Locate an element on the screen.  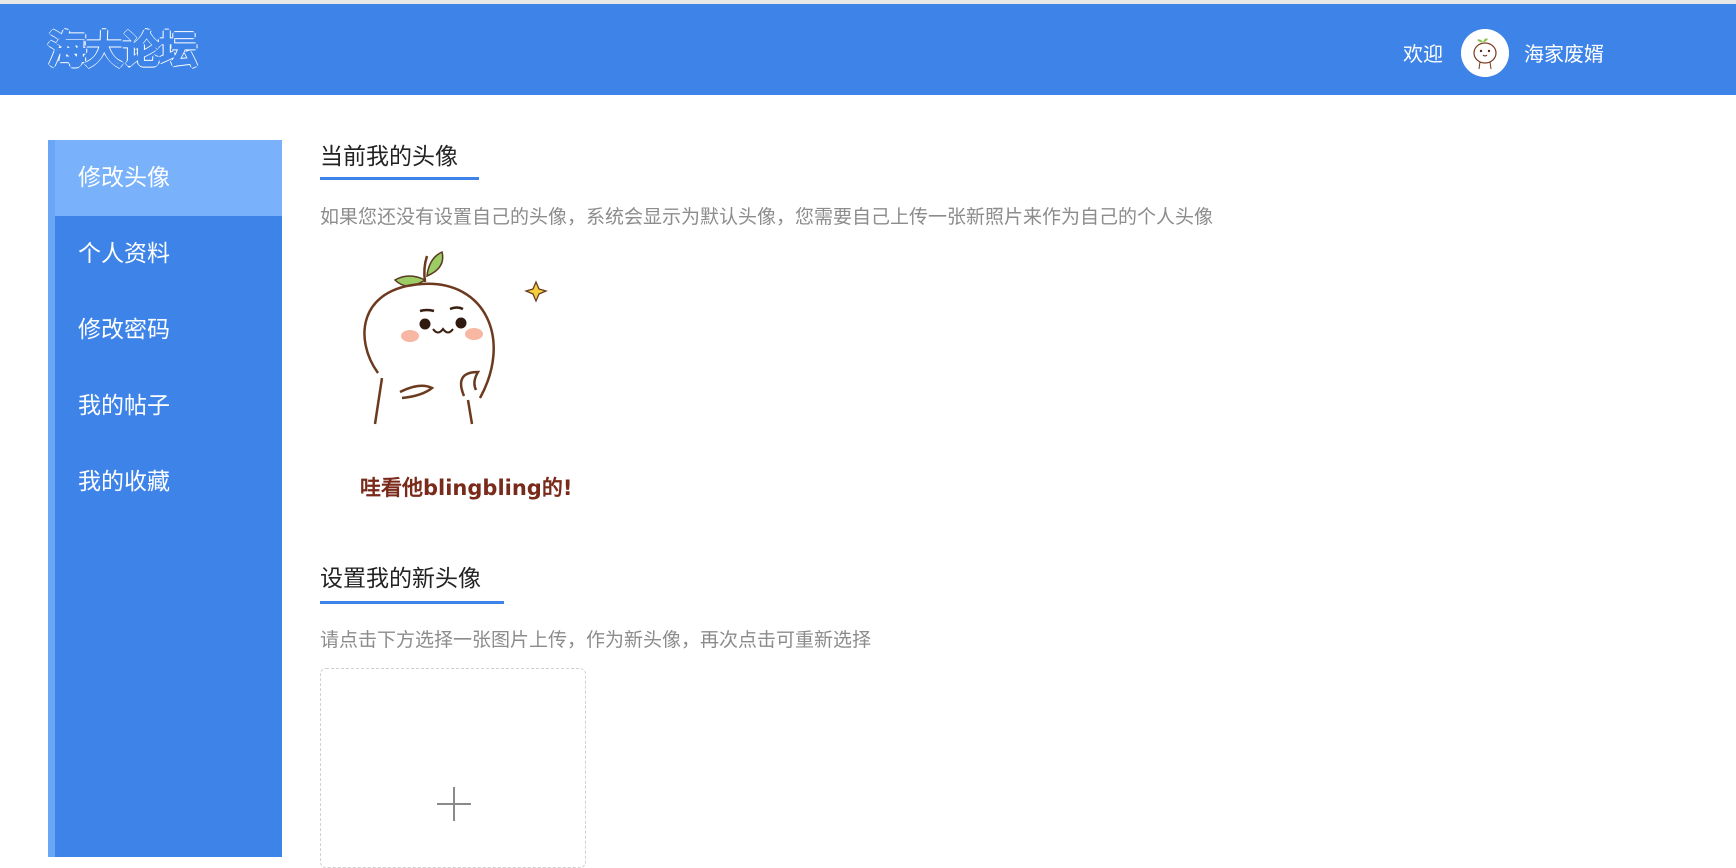
current-avatar-image: 哇看他blingbling的! is located at coordinates (460, 380).